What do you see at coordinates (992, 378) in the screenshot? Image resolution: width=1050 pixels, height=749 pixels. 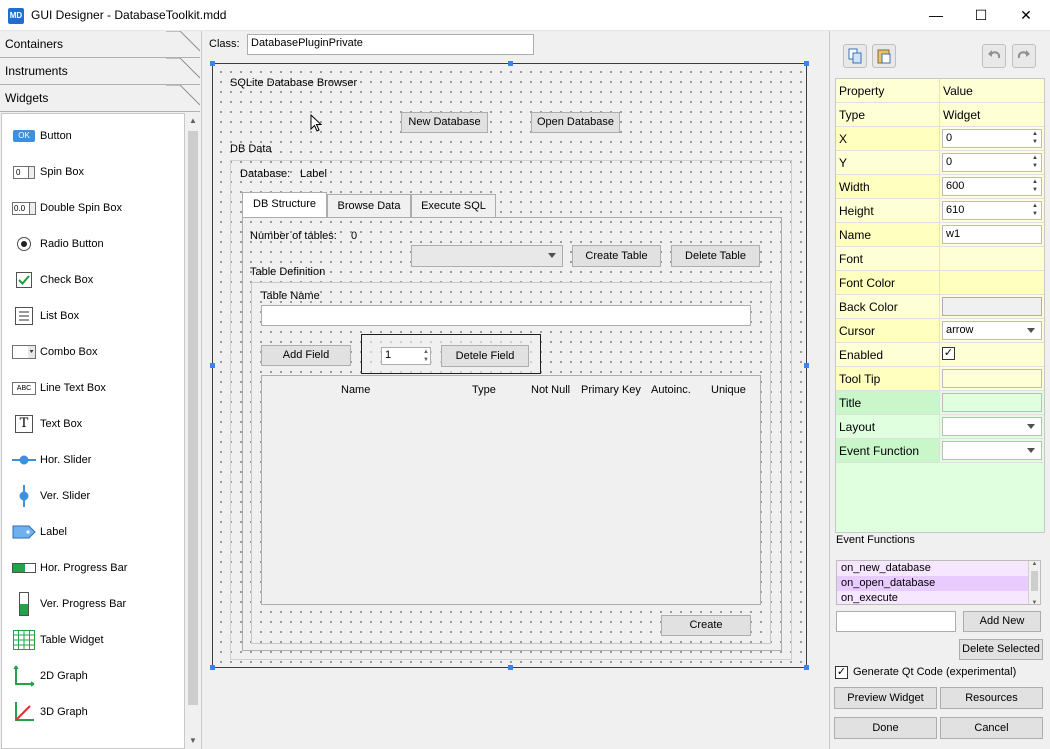 I see `tooltip-input` at bounding box center [992, 378].